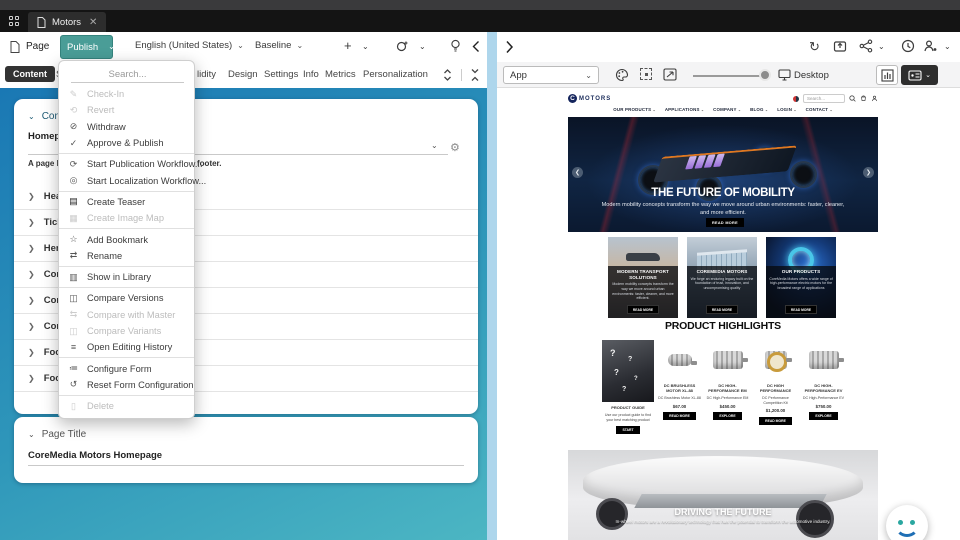  Describe the element at coordinates (126, 202) in the screenshot. I see `menu-item-create-teaser: ▤ Create Teaser` at that location.